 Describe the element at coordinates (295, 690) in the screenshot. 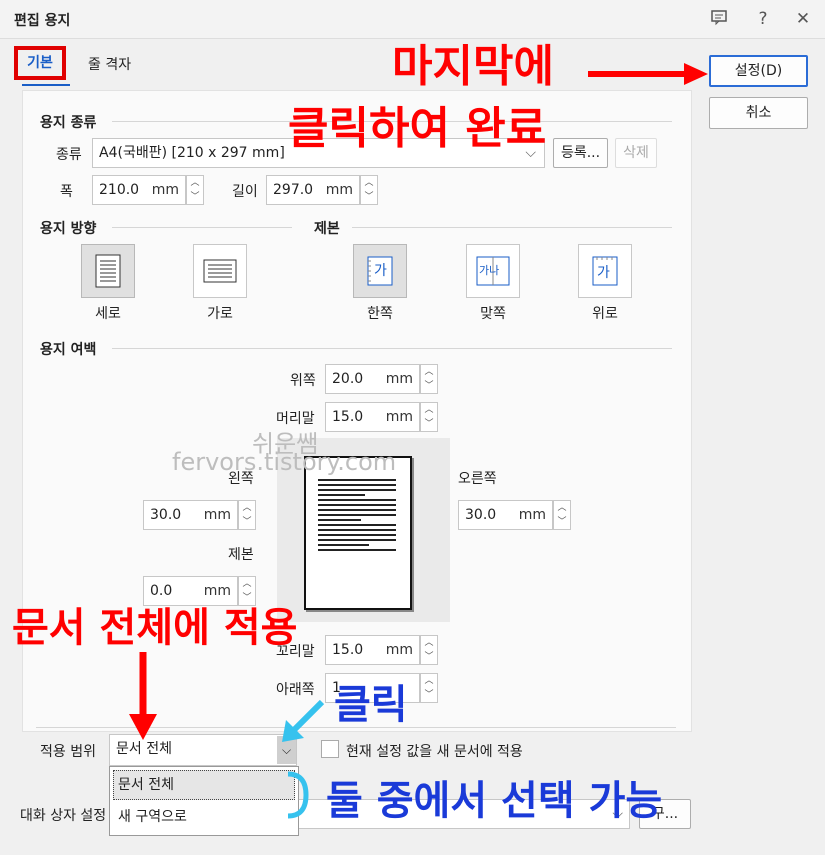

I see `bottom-margin-label: 아래쪽` at that location.